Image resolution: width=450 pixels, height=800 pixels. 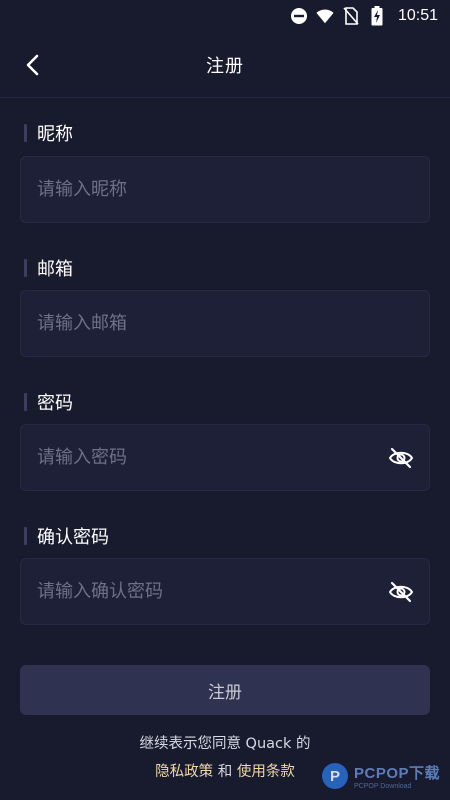 I want to click on email-label-text: 邮箱, so click(x=55, y=269).